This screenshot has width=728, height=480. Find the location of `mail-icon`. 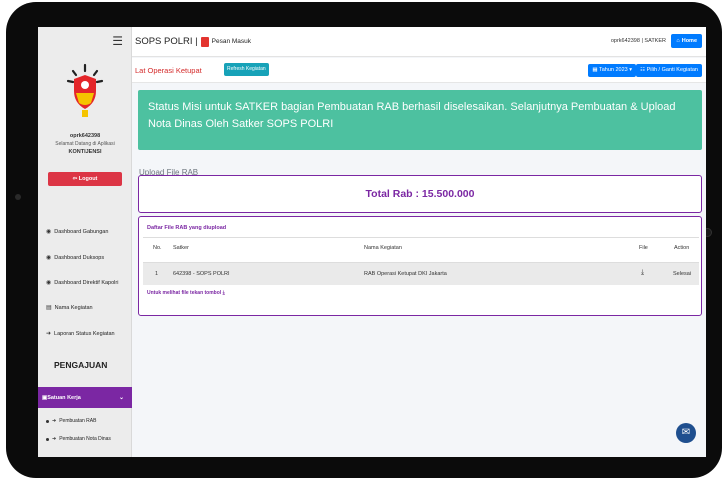

mail-icon is located at coordinates (204, 41).